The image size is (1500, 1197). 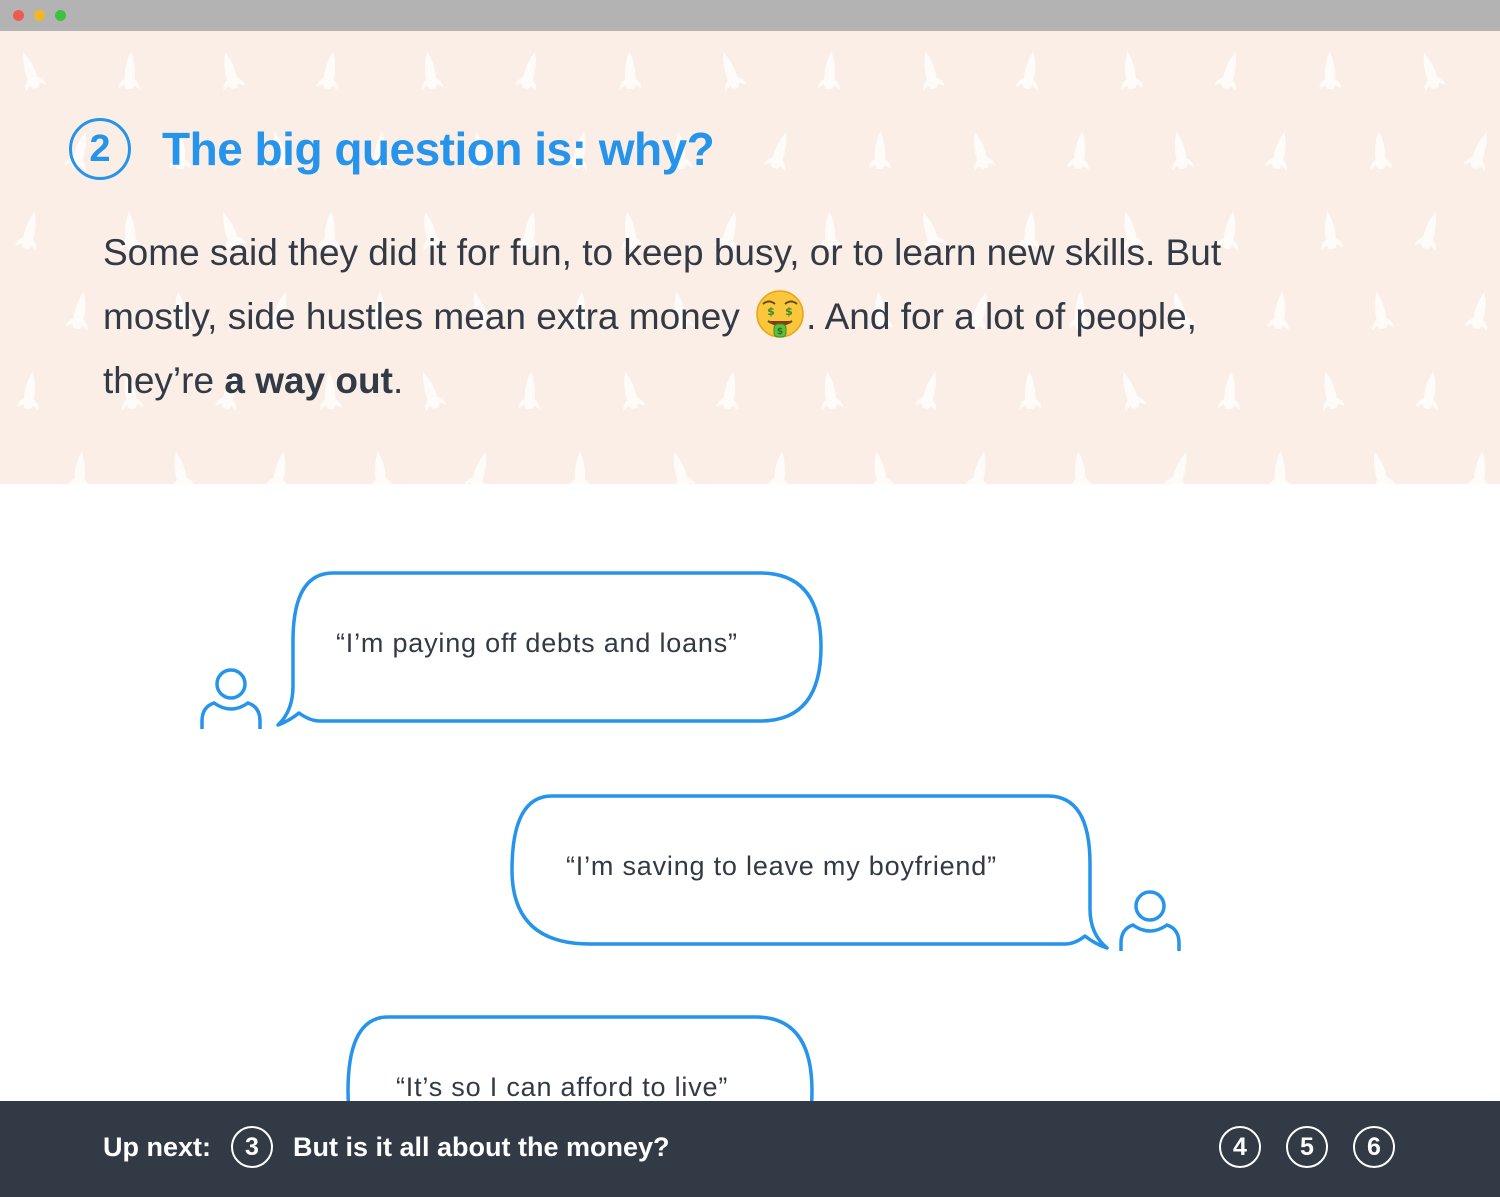 I want to click on next-section-link: But is it all about the money?, so click(x=481, y=1147).